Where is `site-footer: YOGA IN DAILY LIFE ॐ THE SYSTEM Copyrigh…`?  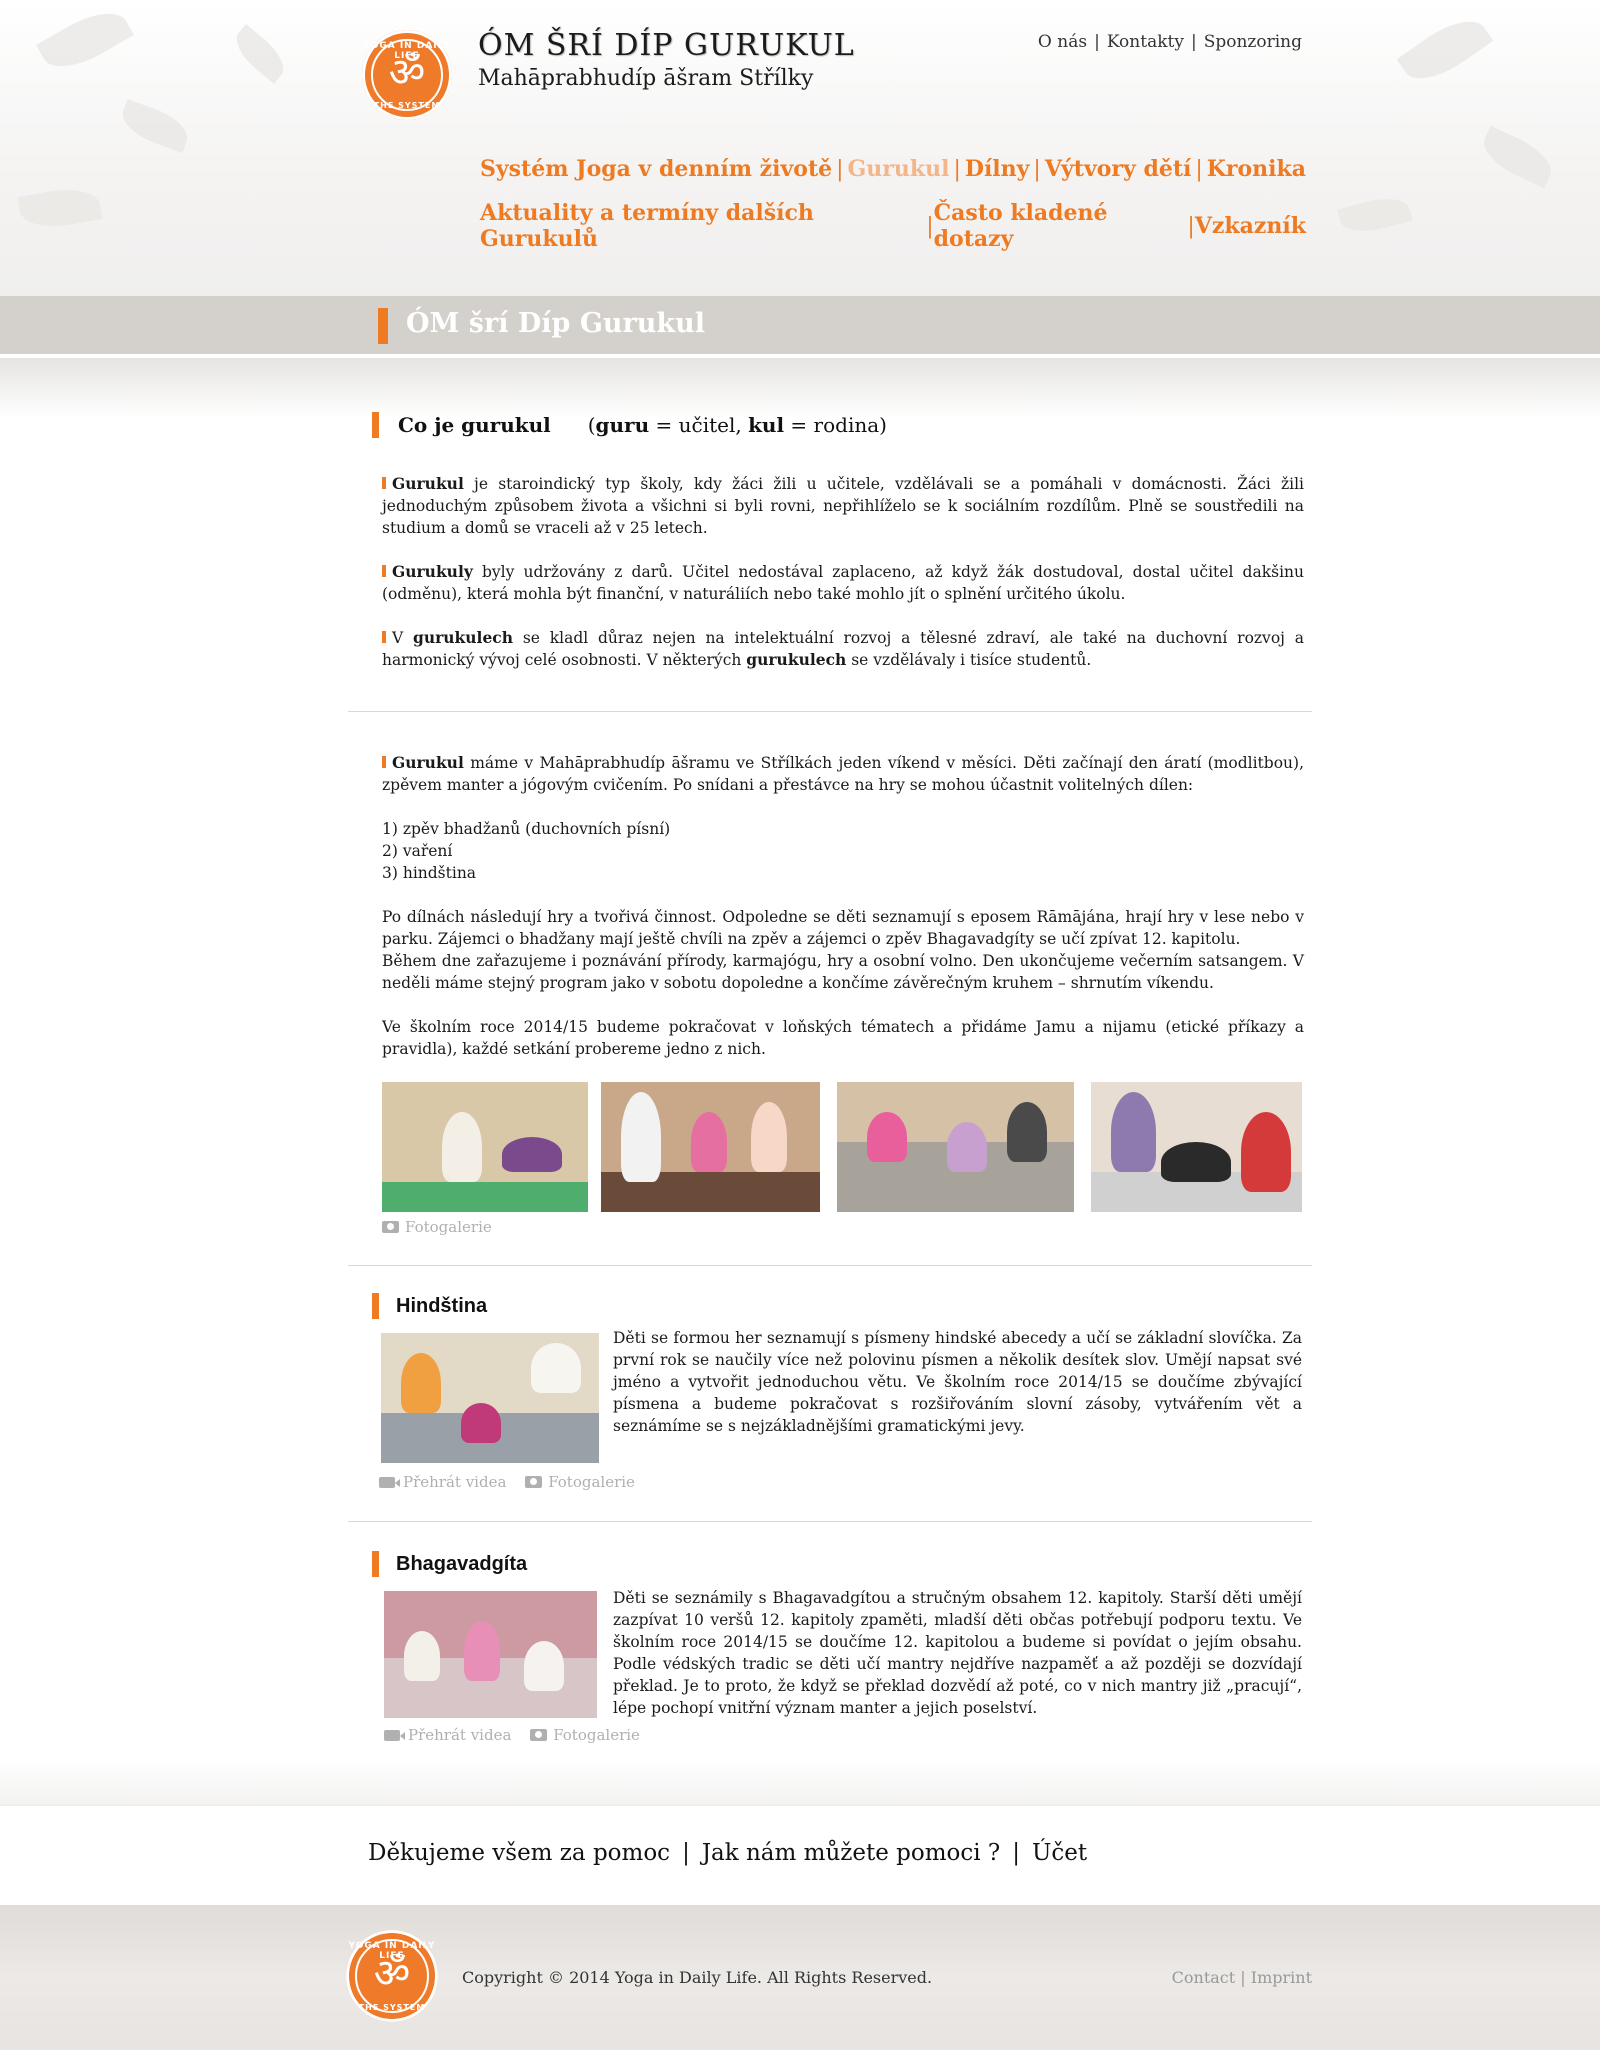
site-footer: YOGA IN DAILY LIFE ॐ THE SYSTEM Copyrigh… is located at coordinates (800, 1977).